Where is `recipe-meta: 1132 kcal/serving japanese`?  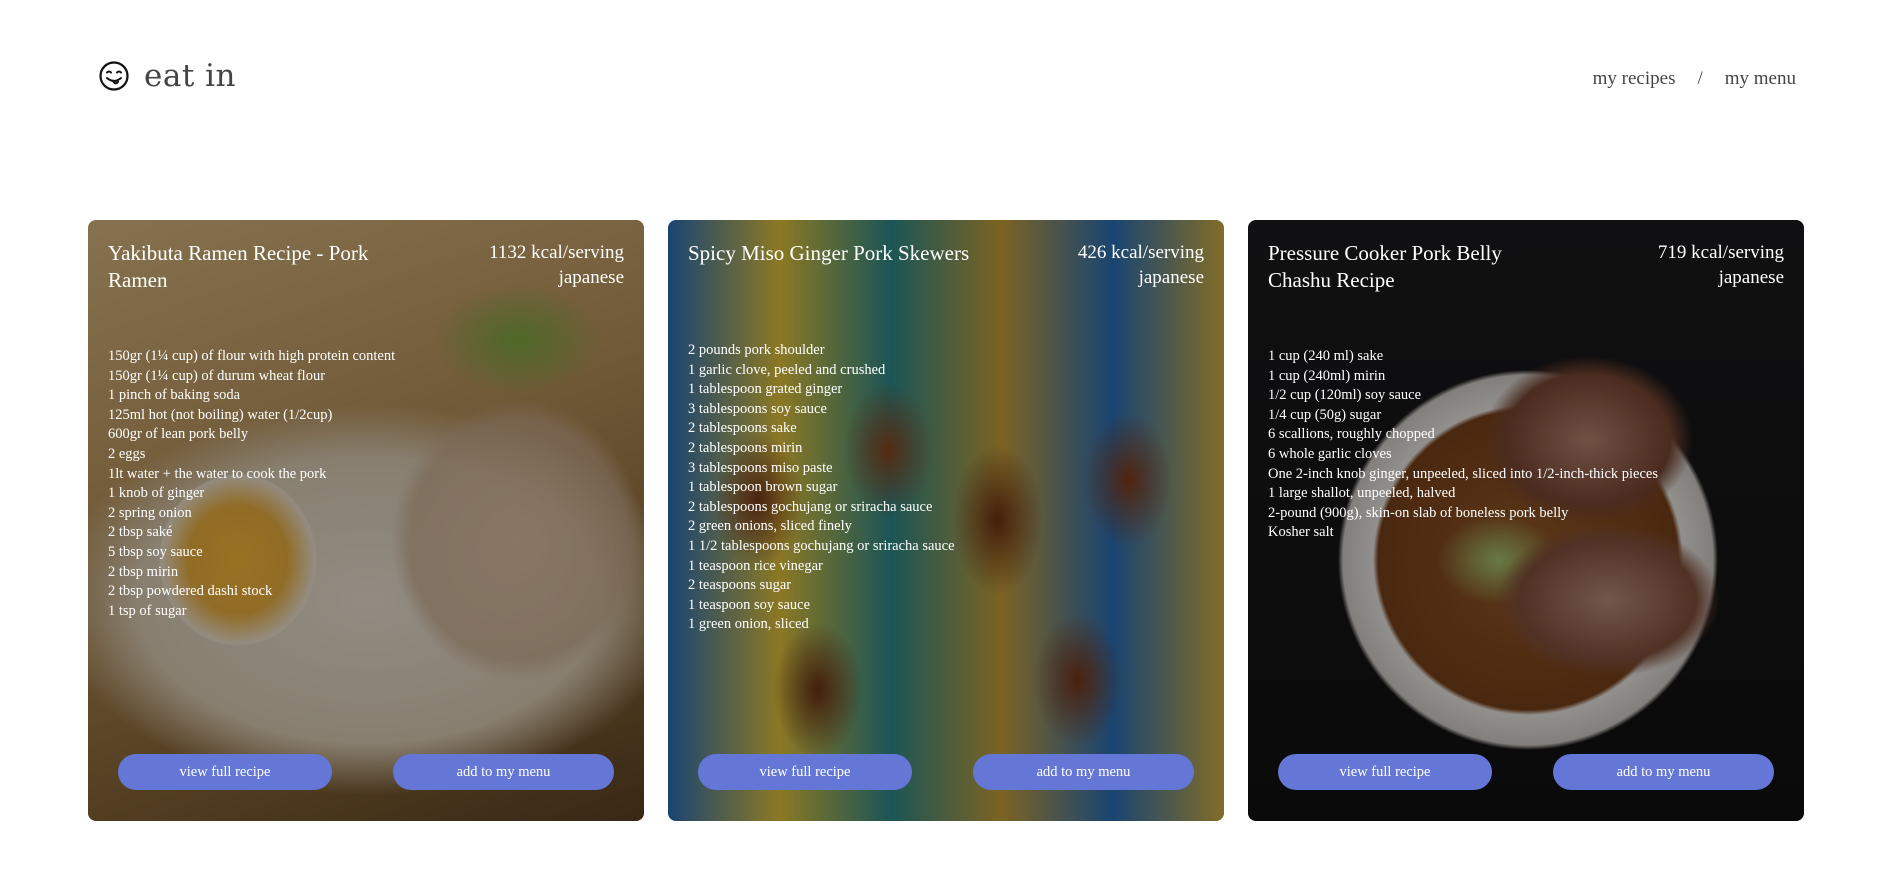 recipe-meta: 1132 kcal/serving japanese is located at coordinates (556, 265).